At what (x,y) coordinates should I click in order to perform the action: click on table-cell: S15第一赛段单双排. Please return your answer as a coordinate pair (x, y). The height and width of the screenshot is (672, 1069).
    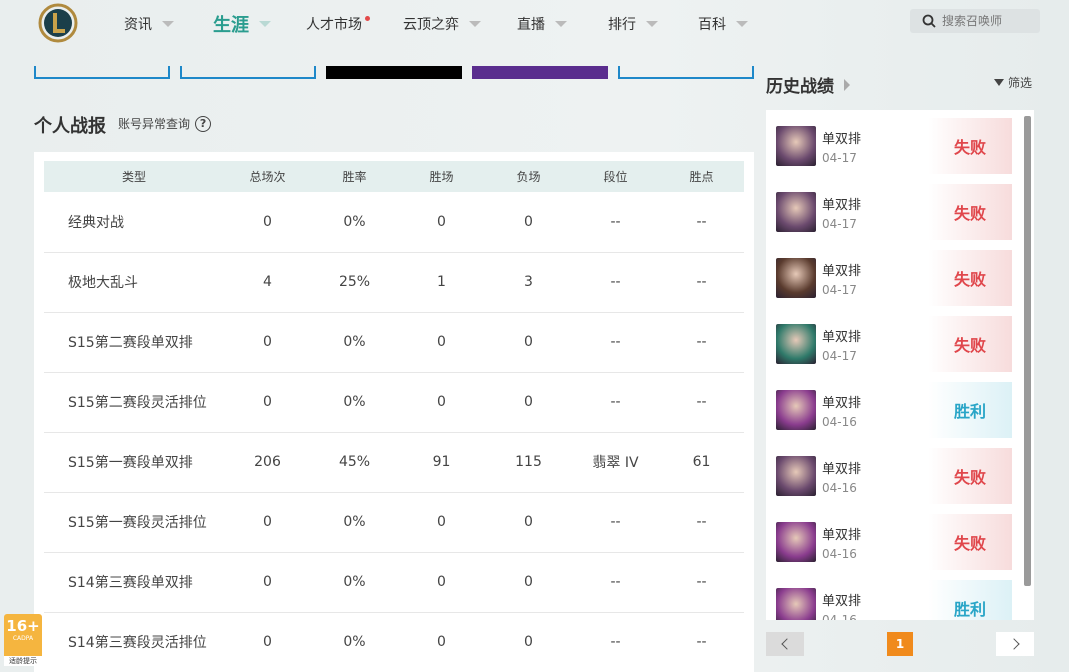
    Looking at the image, I should click on (134, 462).